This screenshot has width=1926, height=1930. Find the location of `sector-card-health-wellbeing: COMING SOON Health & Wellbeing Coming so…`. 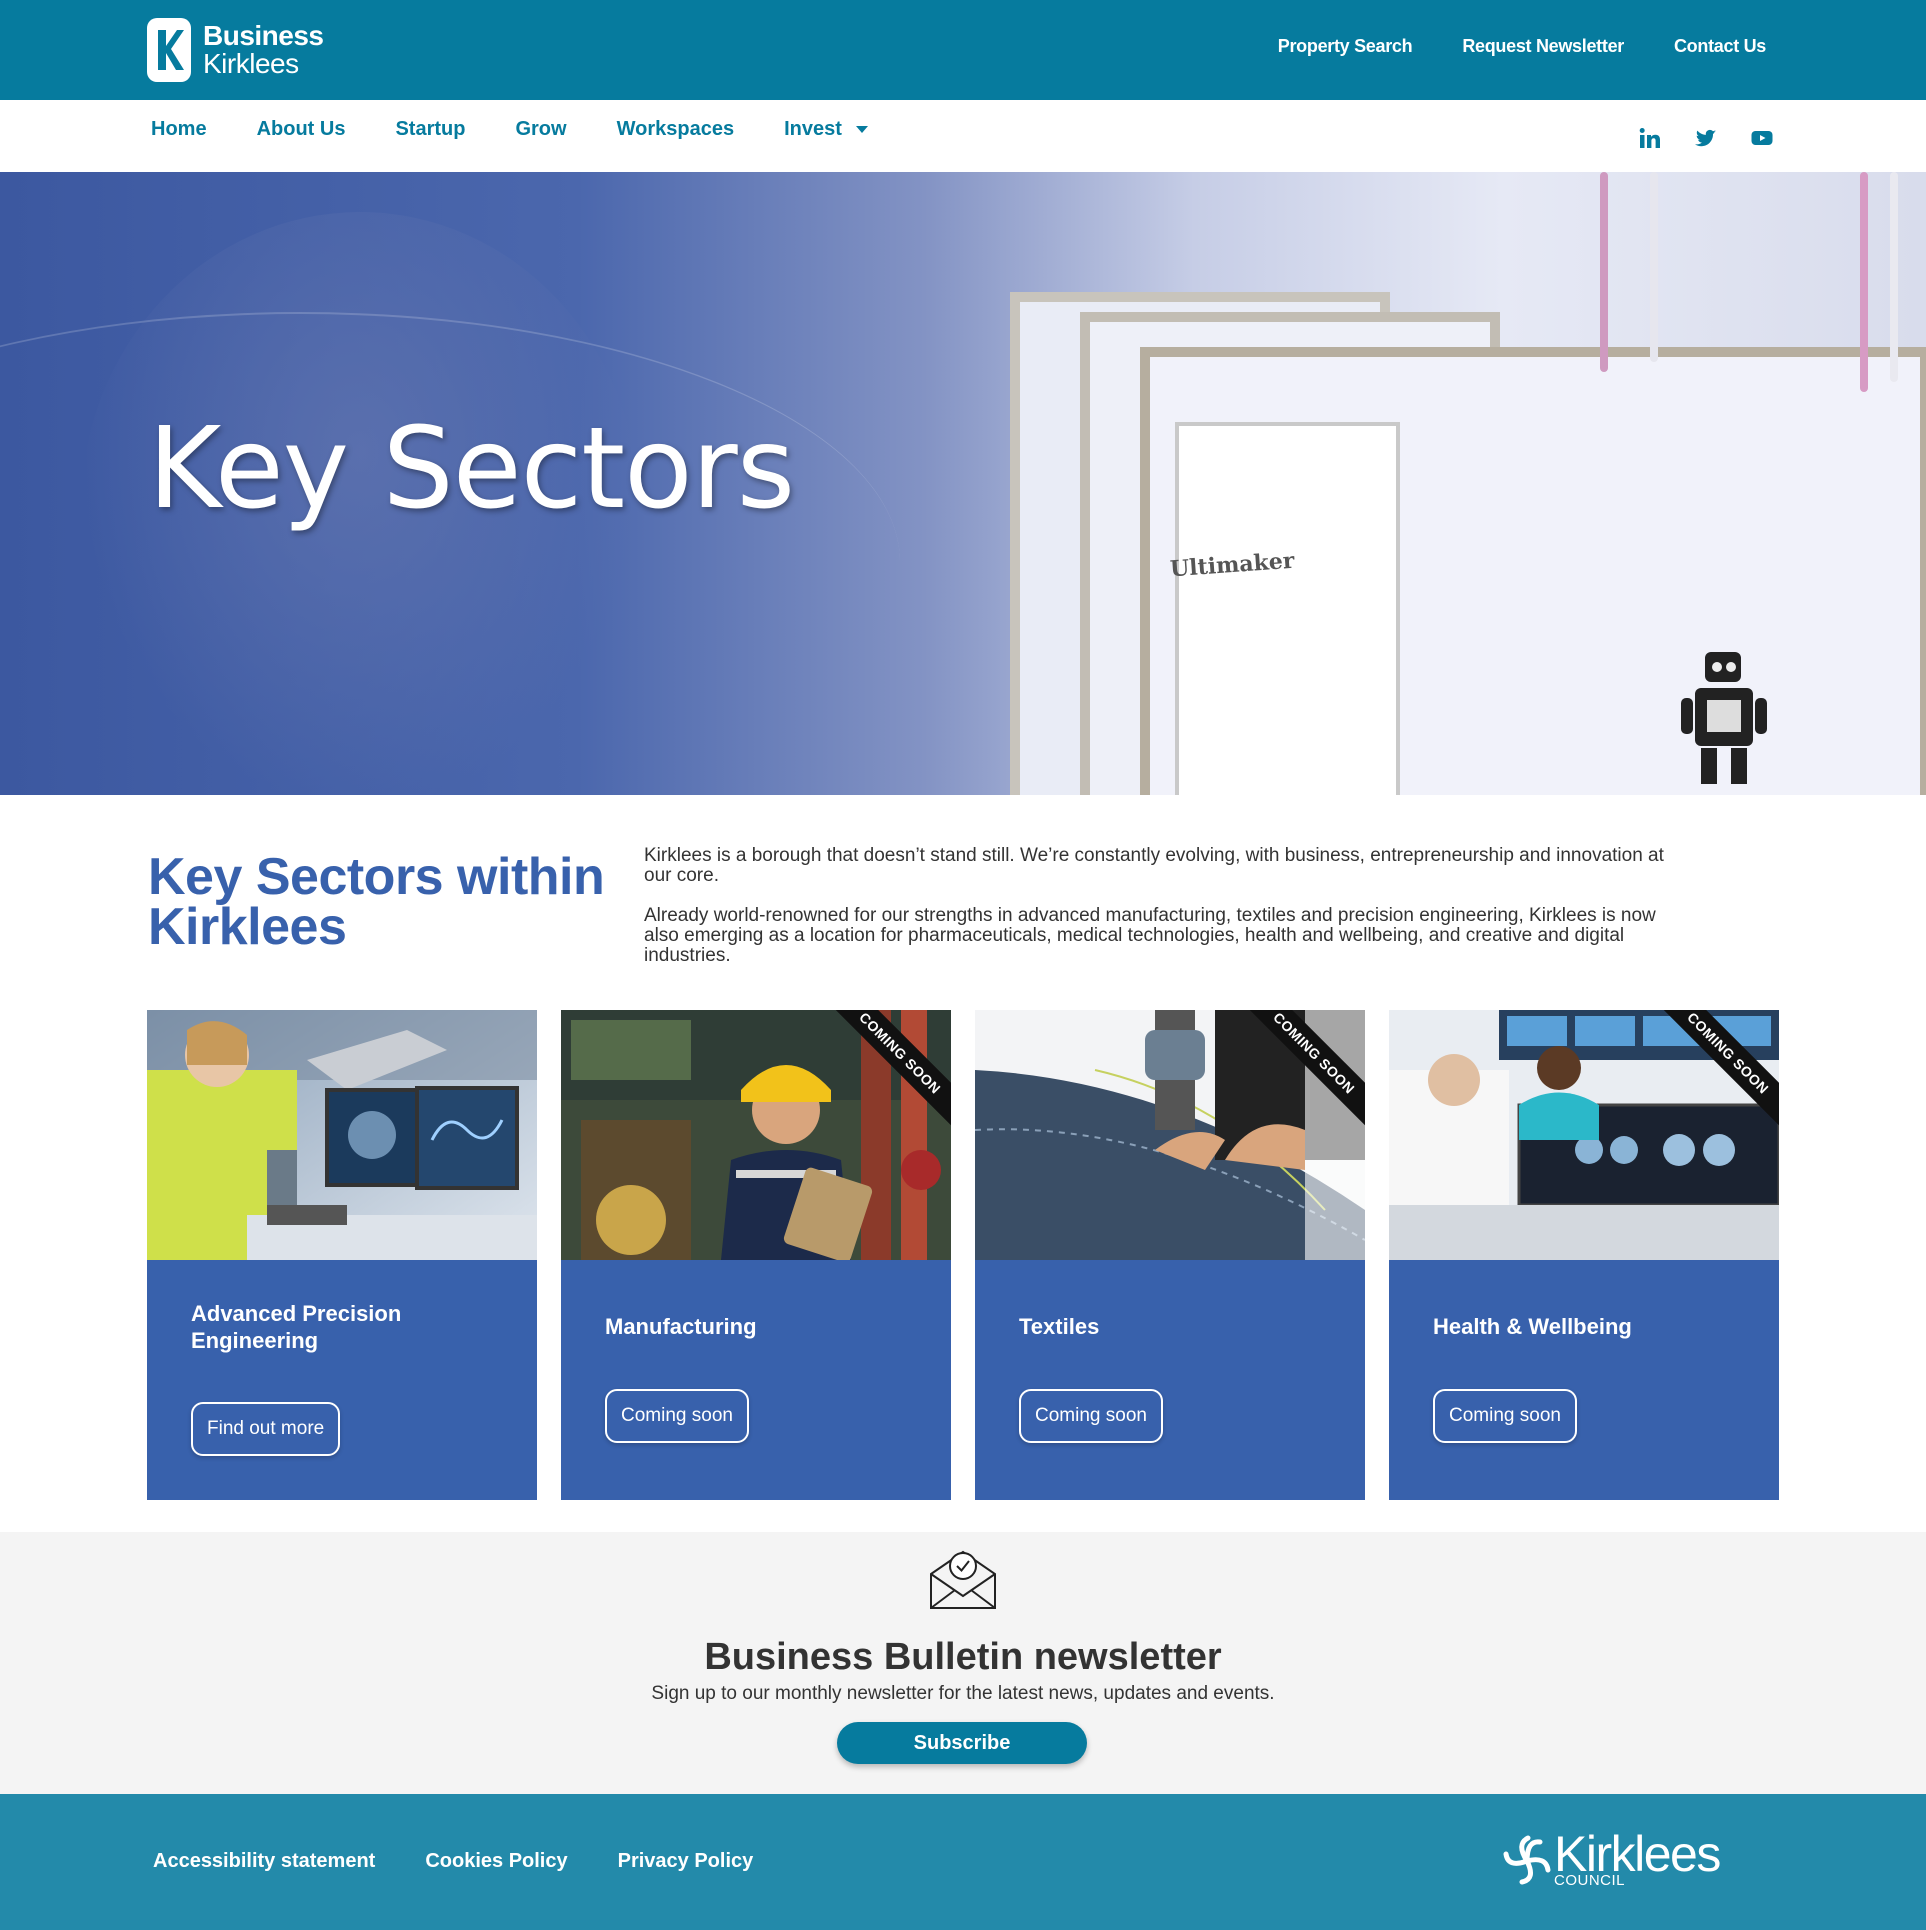

sector-card-health-wellbeing: COMING SOON Health & Wellbeing Coming so… is located at coordinates (1584, 1255).